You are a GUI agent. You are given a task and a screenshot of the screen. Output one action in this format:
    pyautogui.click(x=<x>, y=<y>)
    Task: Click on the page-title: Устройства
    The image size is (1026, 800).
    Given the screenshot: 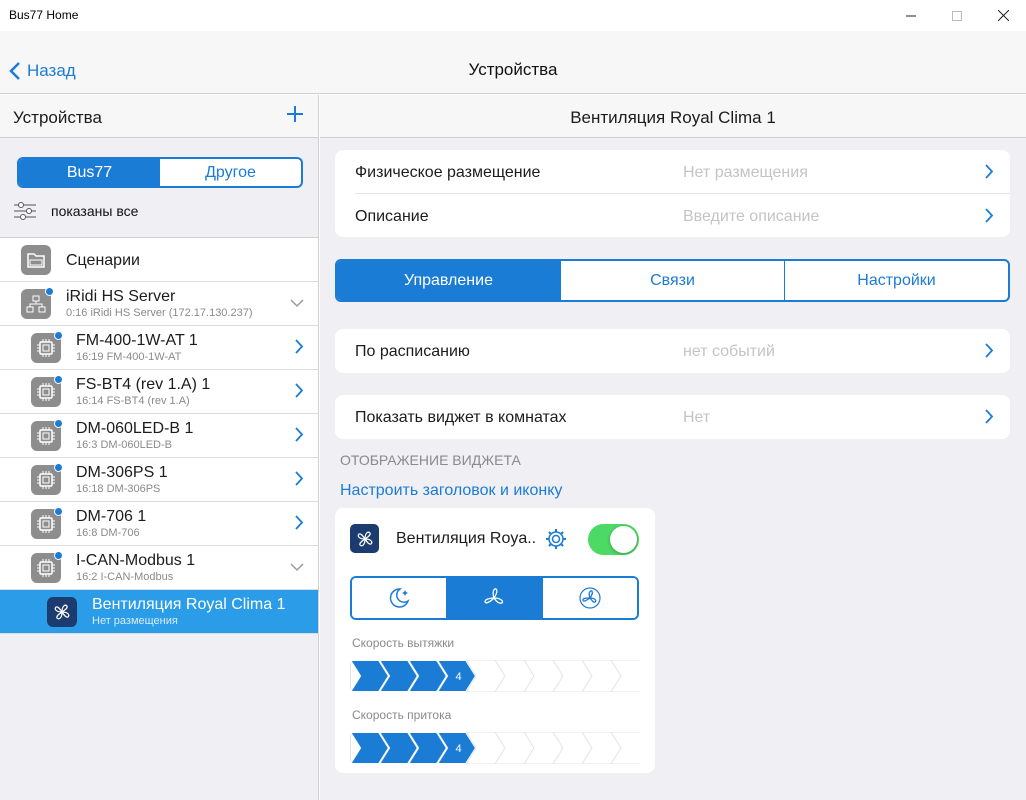 What is the action you would take?
    pyautogui.click(x=513, y=69)
    